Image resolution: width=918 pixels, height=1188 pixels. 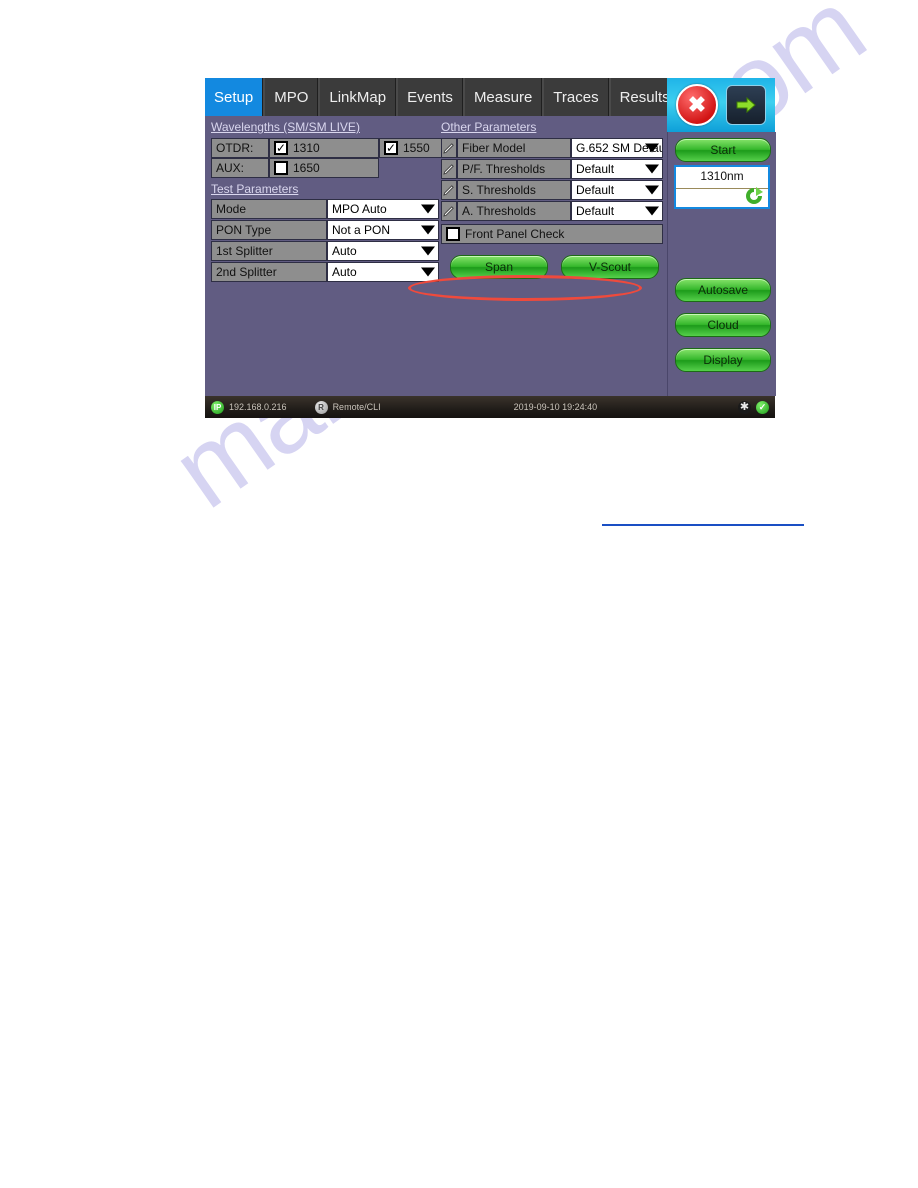 What do you see at coordinates (617, 148) in the screenshot?
I see `fiber-model-dropdown: G.652 SM Default` at bounding box center [617, 148].